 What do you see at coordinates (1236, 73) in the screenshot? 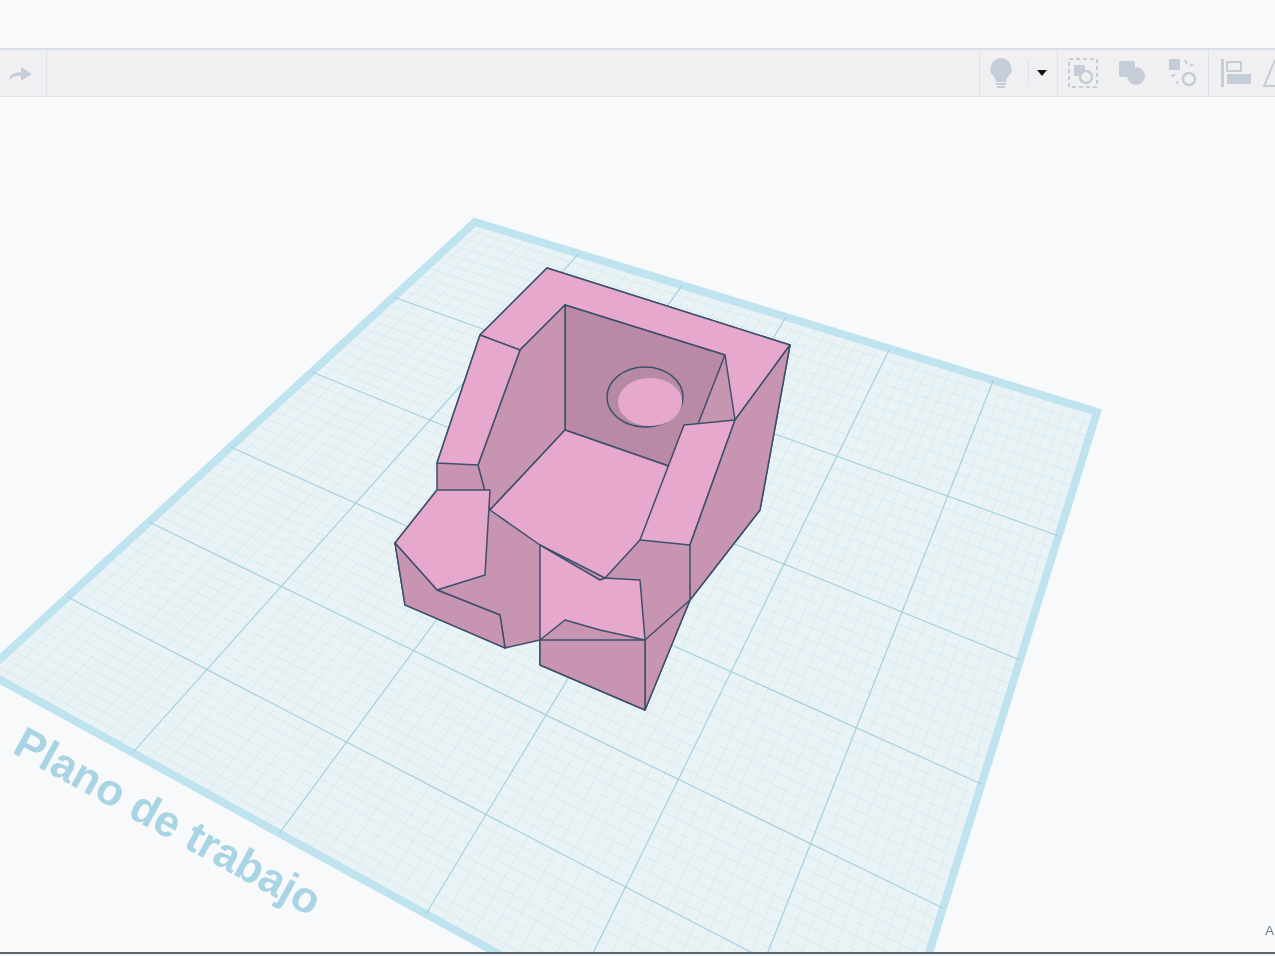
I see `align-icon` at bounding box center [1236, 73].